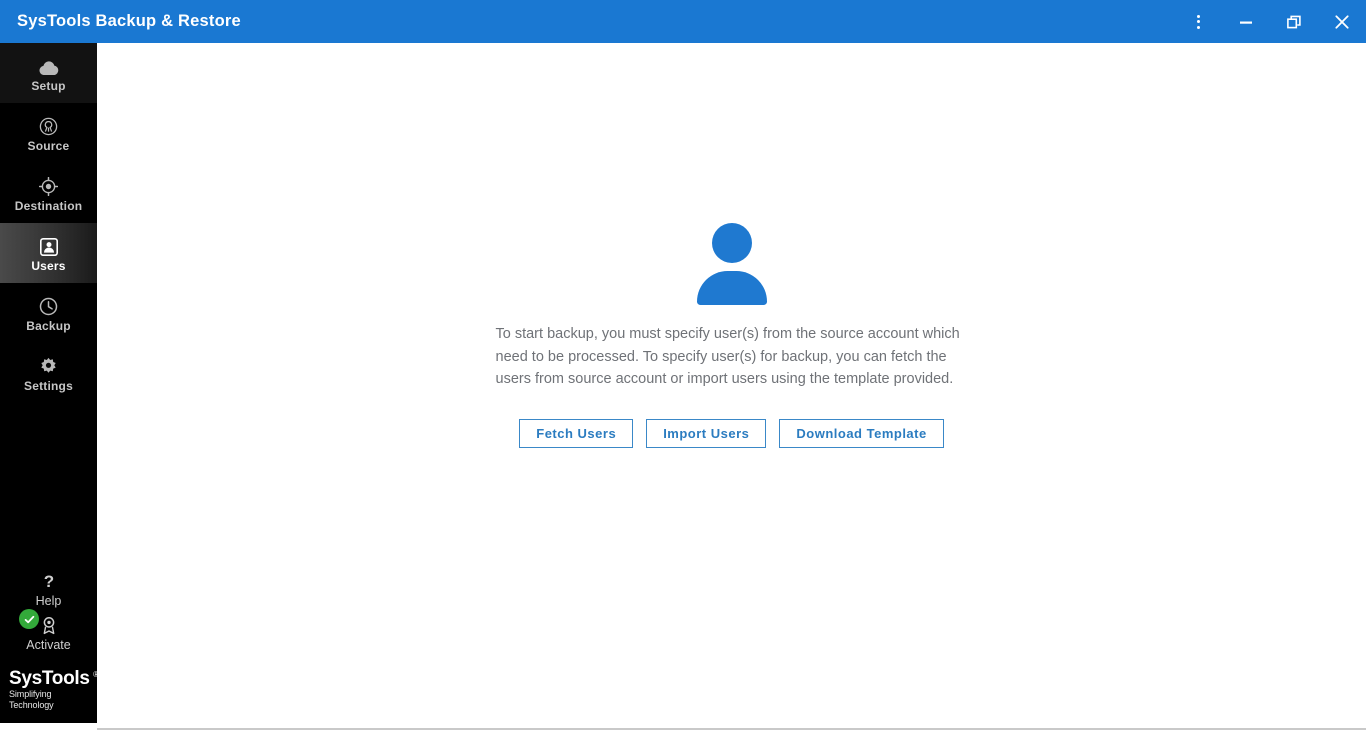 Image resolution: width=1366 pixels, height=730 pixels. I want to click on sidebar-item-label: Destination, so click(48, 205).